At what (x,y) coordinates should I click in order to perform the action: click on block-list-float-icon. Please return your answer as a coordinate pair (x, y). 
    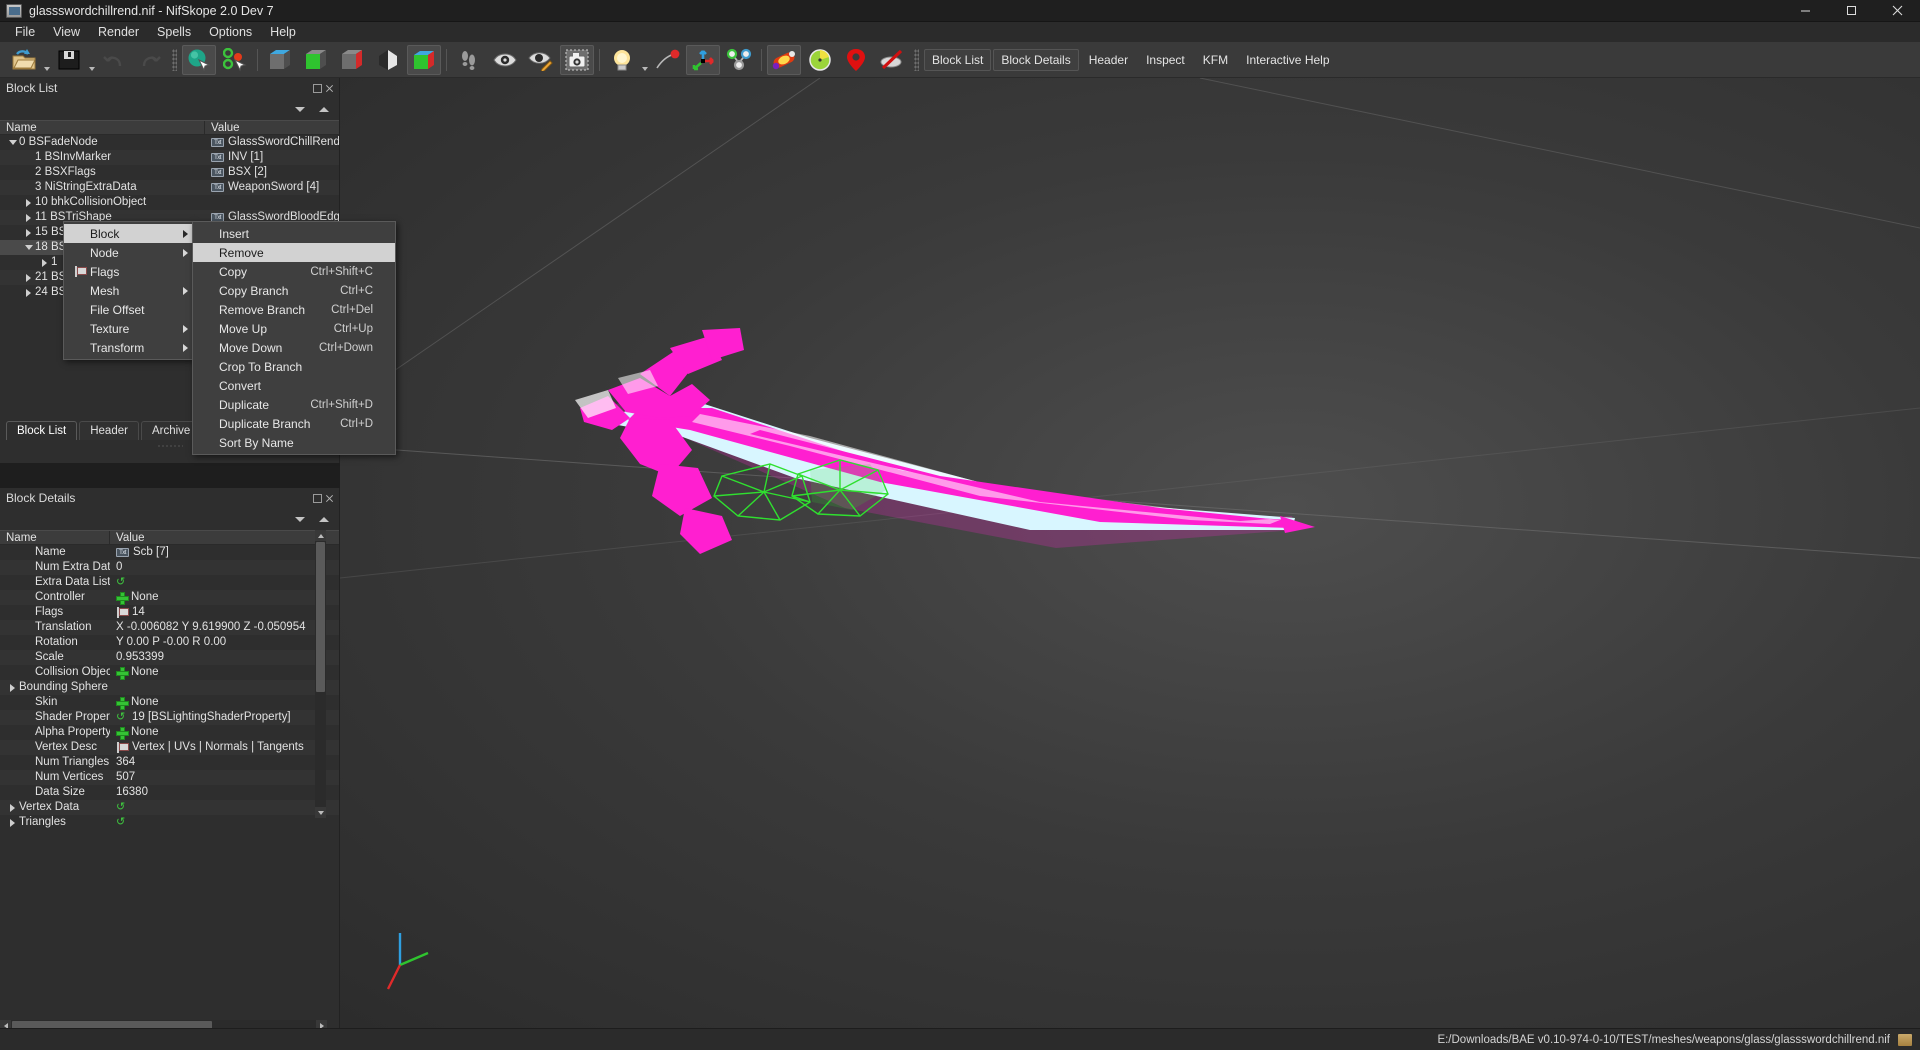
    Looking at the image, I should click on (317, 88).